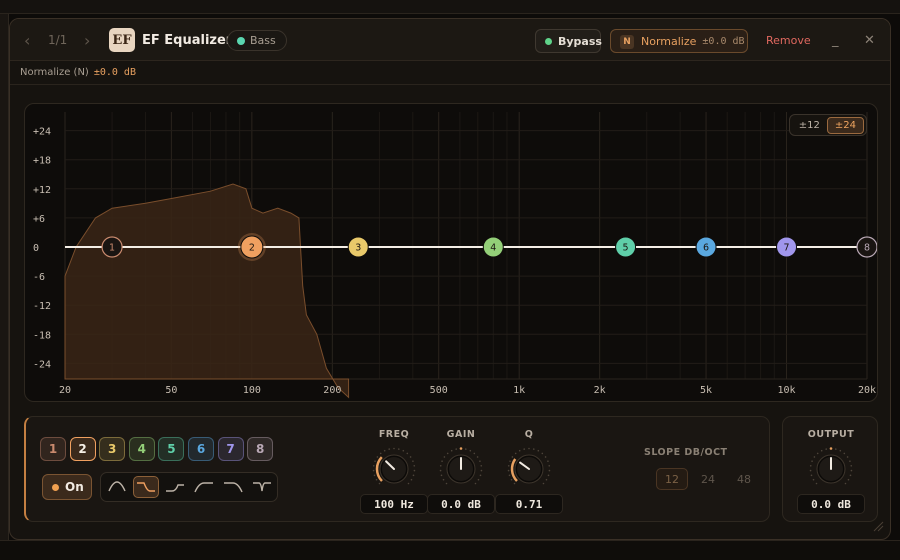  I want to click on normalize-button: N Normalize ±0.0 dB, so click(679, 41).